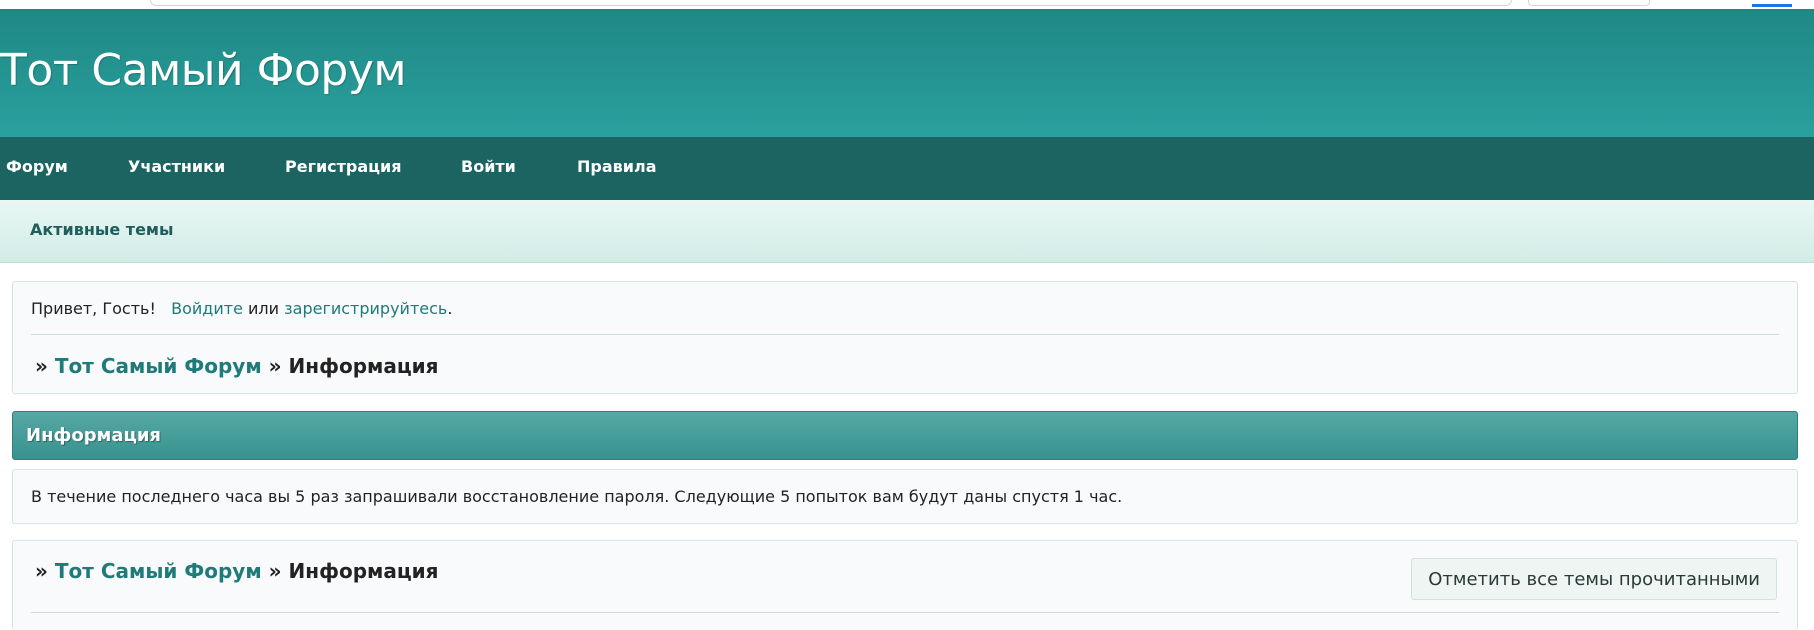 This screenshot has width=1814, height=630. Describe the element at coordinates (1589, 3) in the screenshot. I see `browser-button-edge` at that location.